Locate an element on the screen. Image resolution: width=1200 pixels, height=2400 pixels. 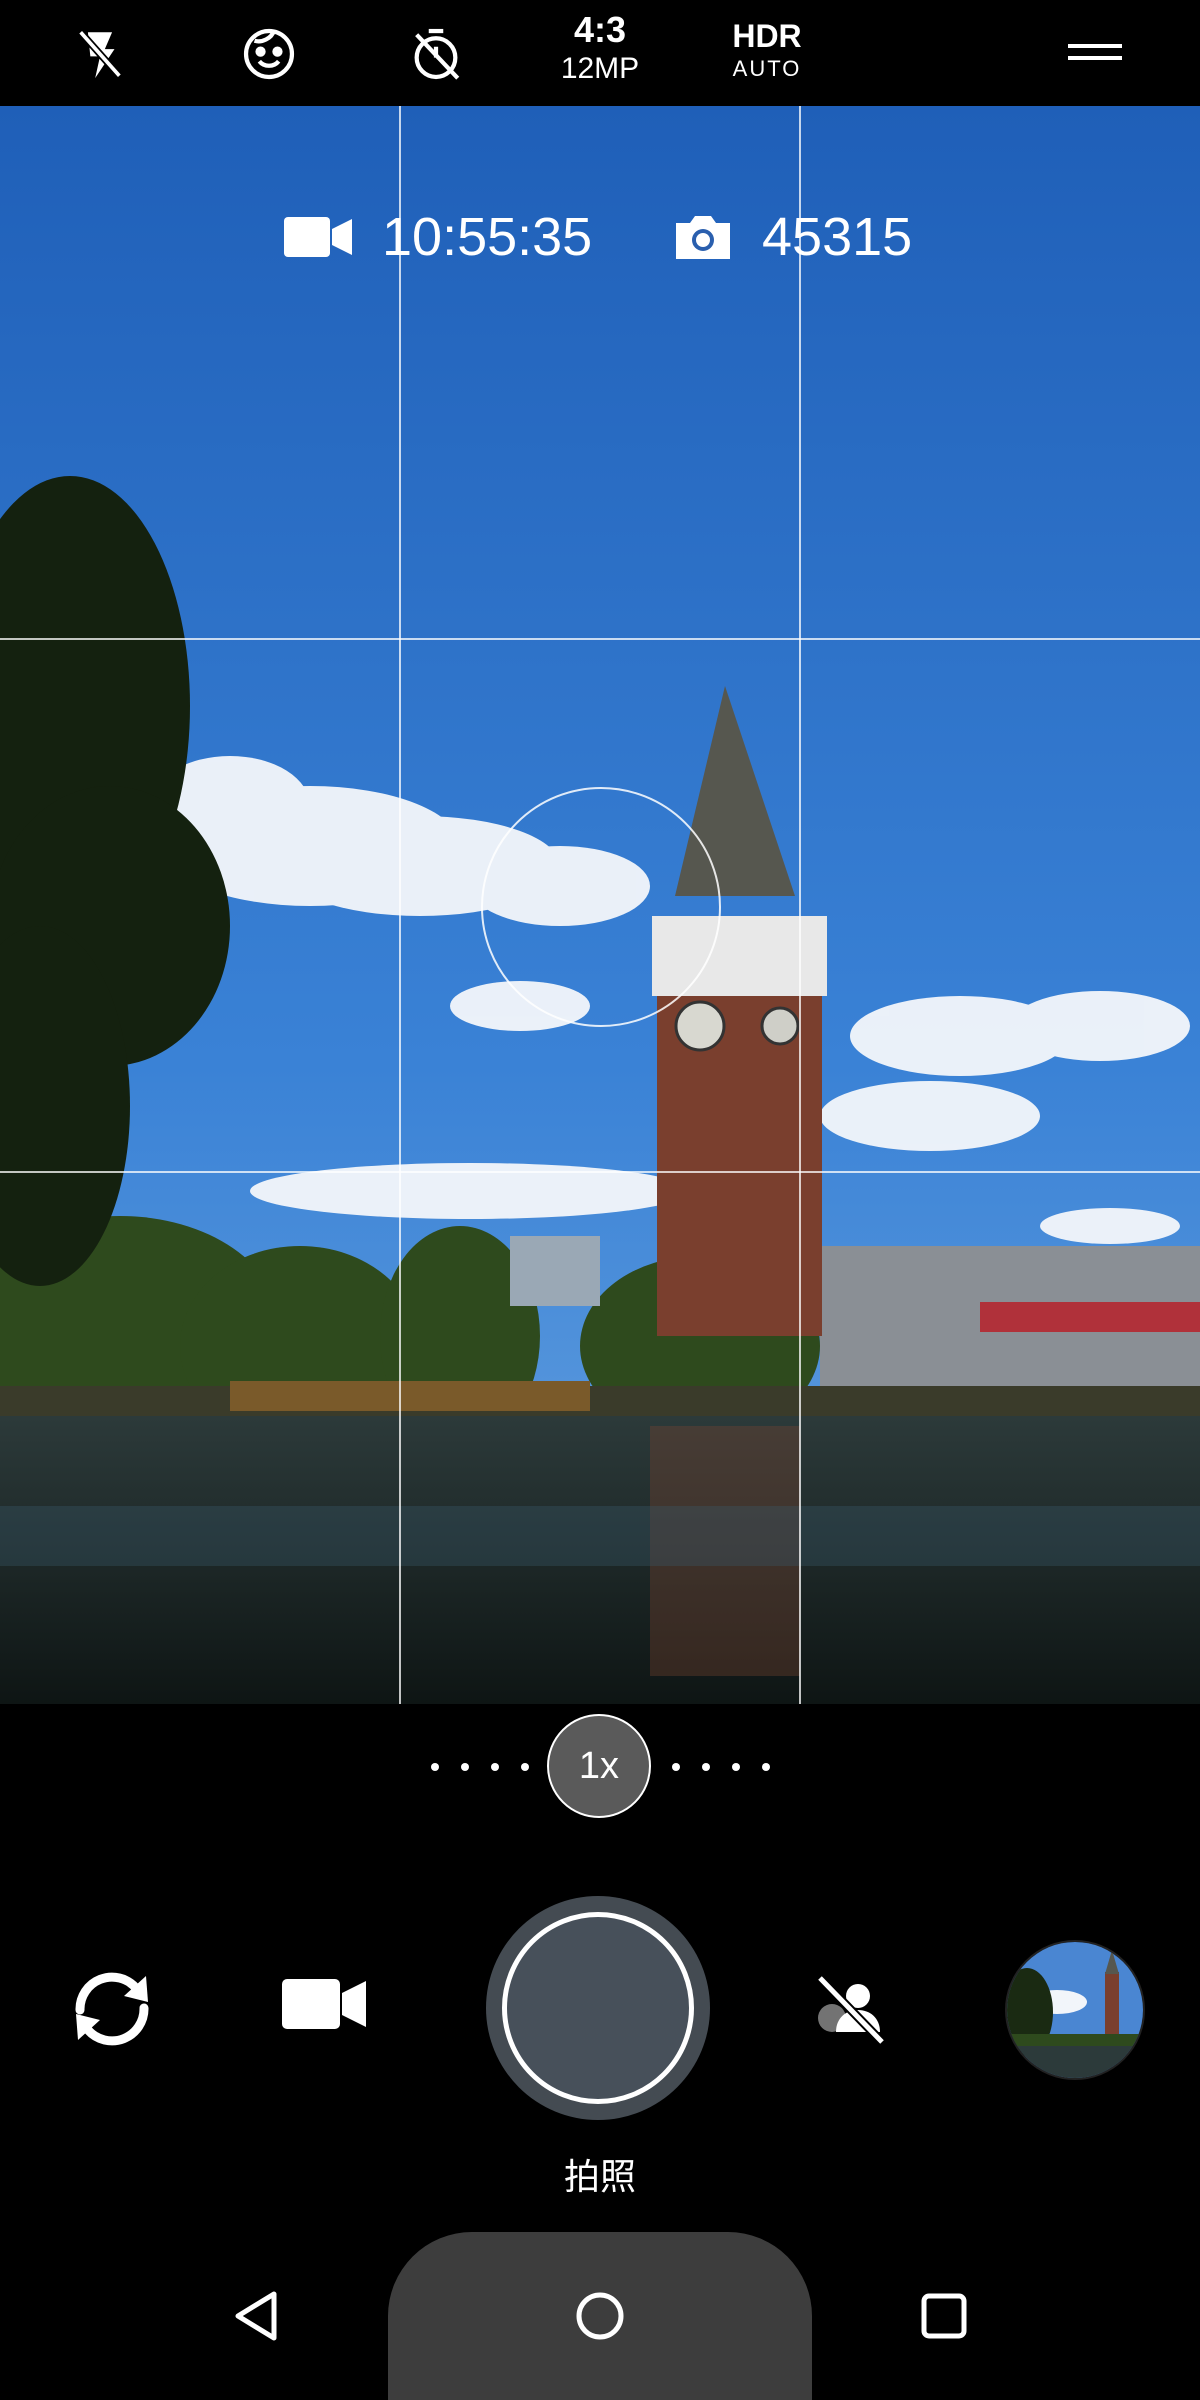
focus-ring is located at coordinates (601, 907).